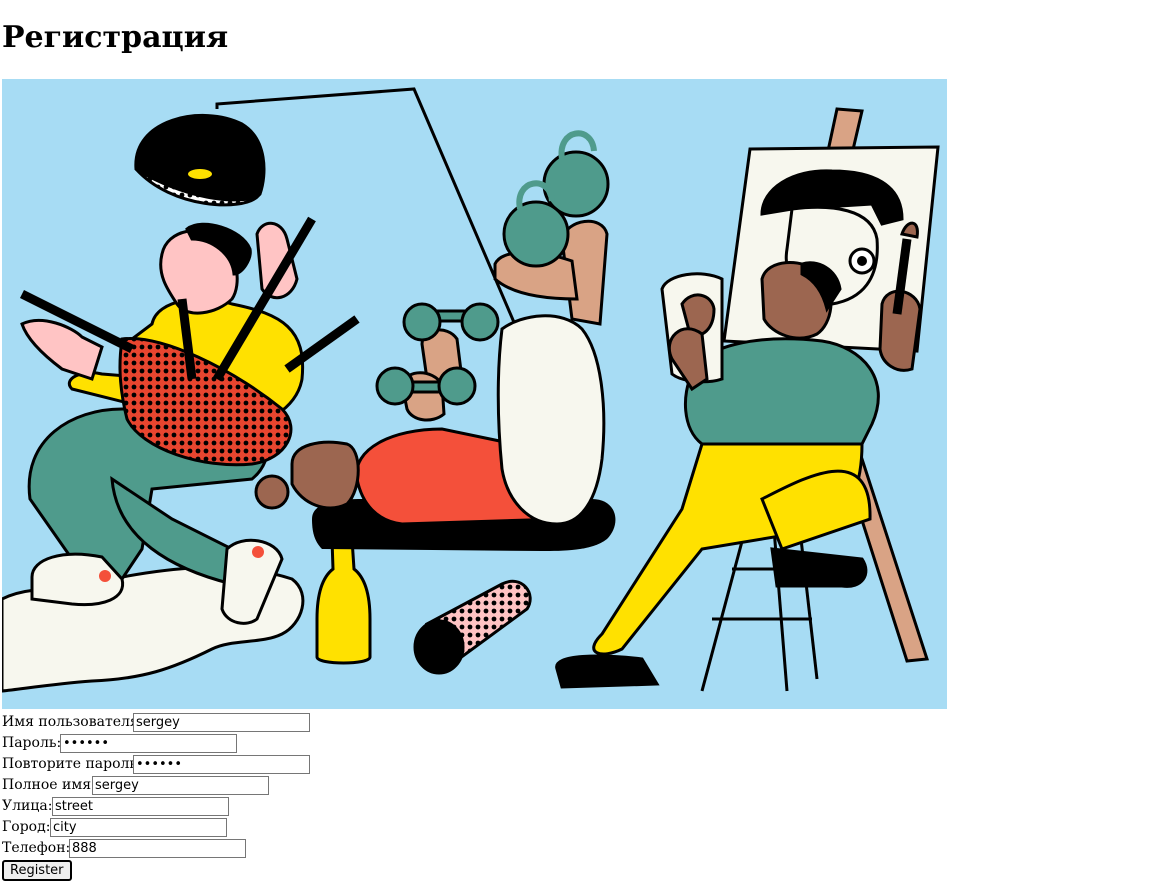 This screenshot has width=1173, height=885. Describe the element at coordinates (148, 743) in the screenshot. I see `password-input` at that location.